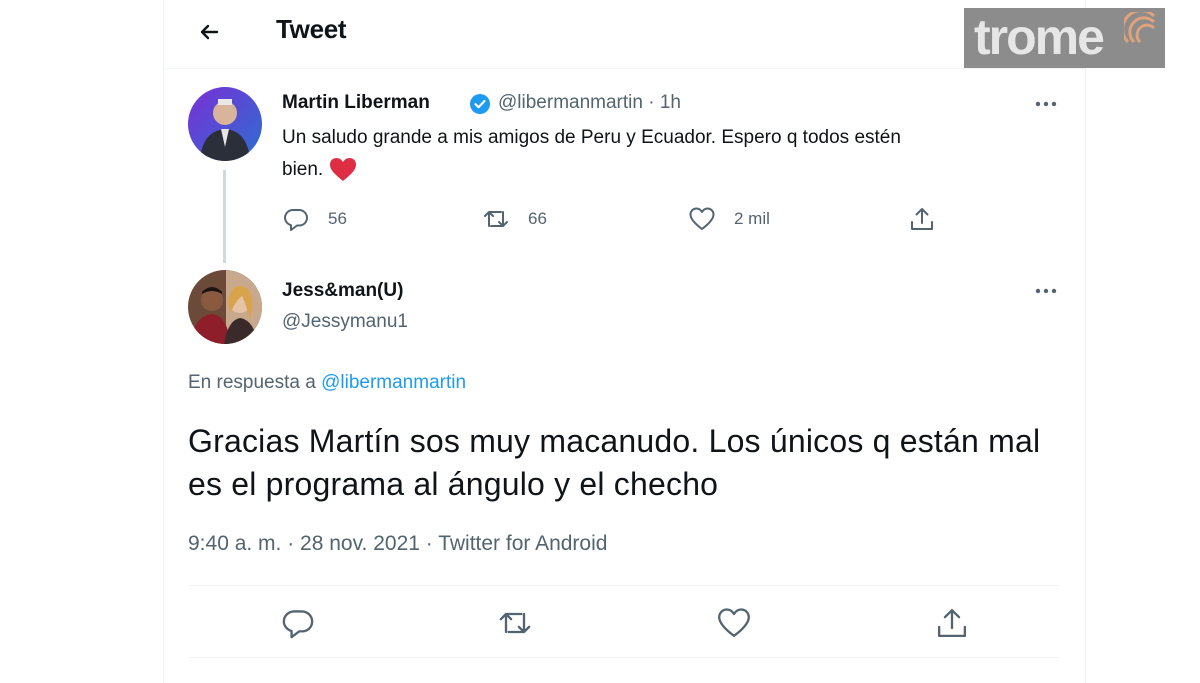 Image resolution: width=1200 pixels, height=683 pixels. What do you see at coordinates (311, 29) in the screenshot?
I see `page-title: Tweet` at bounding box center [311, 29].